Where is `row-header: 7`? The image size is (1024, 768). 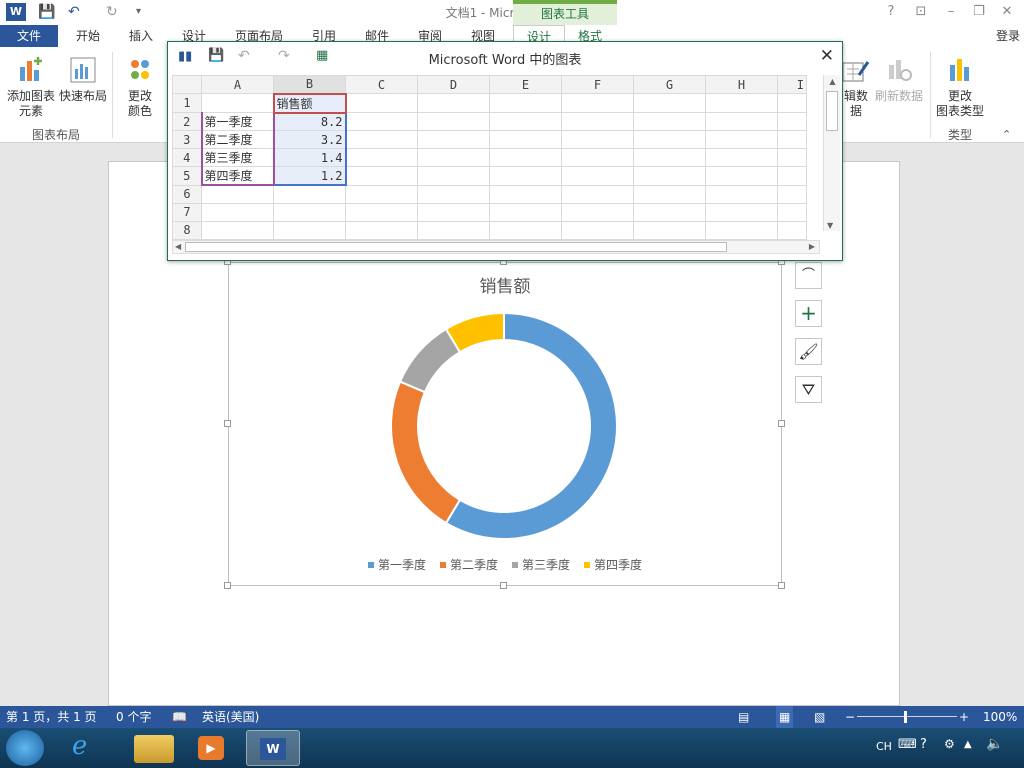
row-header: 7 is located at coordinates (187, 212).